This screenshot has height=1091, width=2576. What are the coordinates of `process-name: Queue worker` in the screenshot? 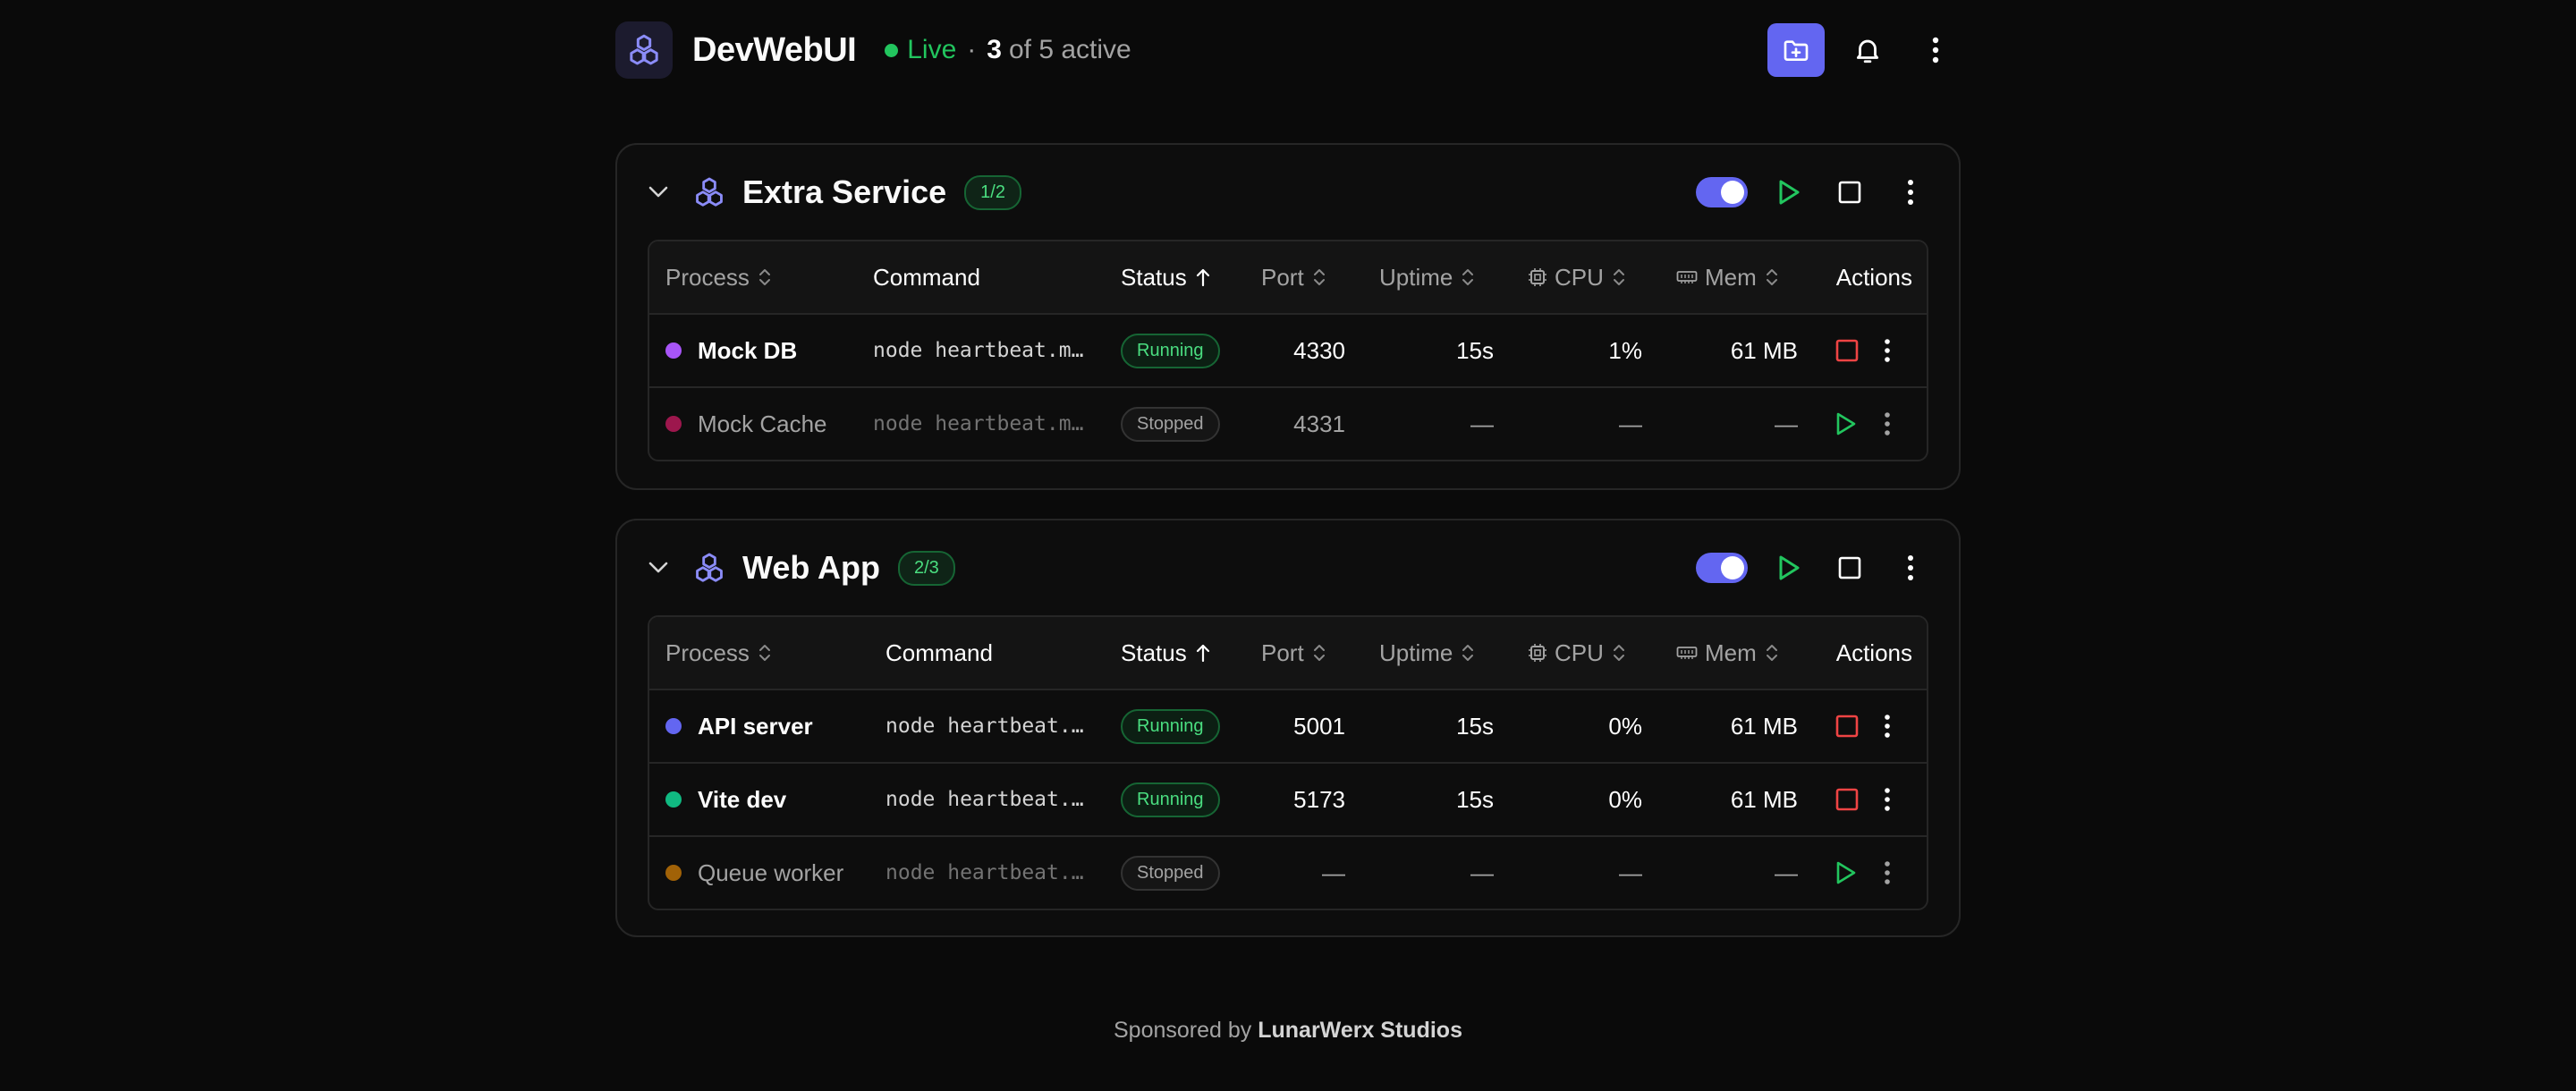 It's located at (770, 873).